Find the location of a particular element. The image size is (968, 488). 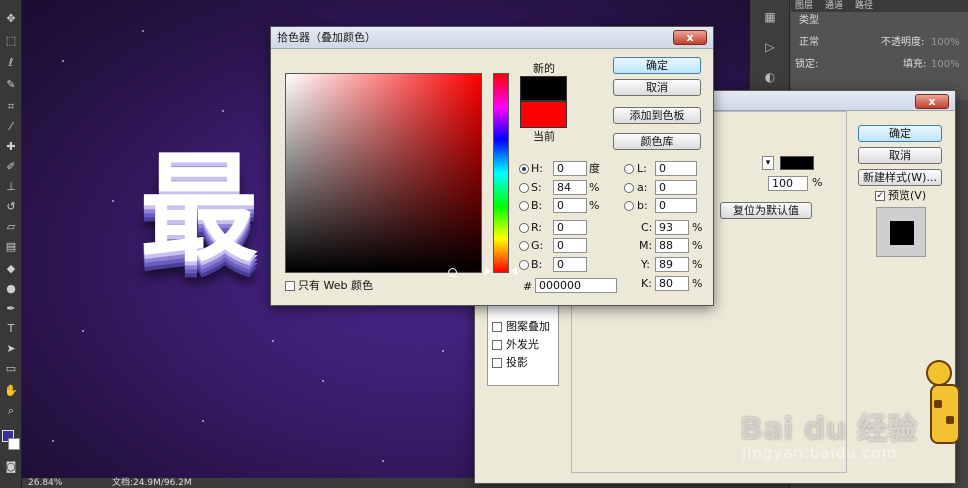

tab-channels: 通道 is located at coordinates (834, 6).